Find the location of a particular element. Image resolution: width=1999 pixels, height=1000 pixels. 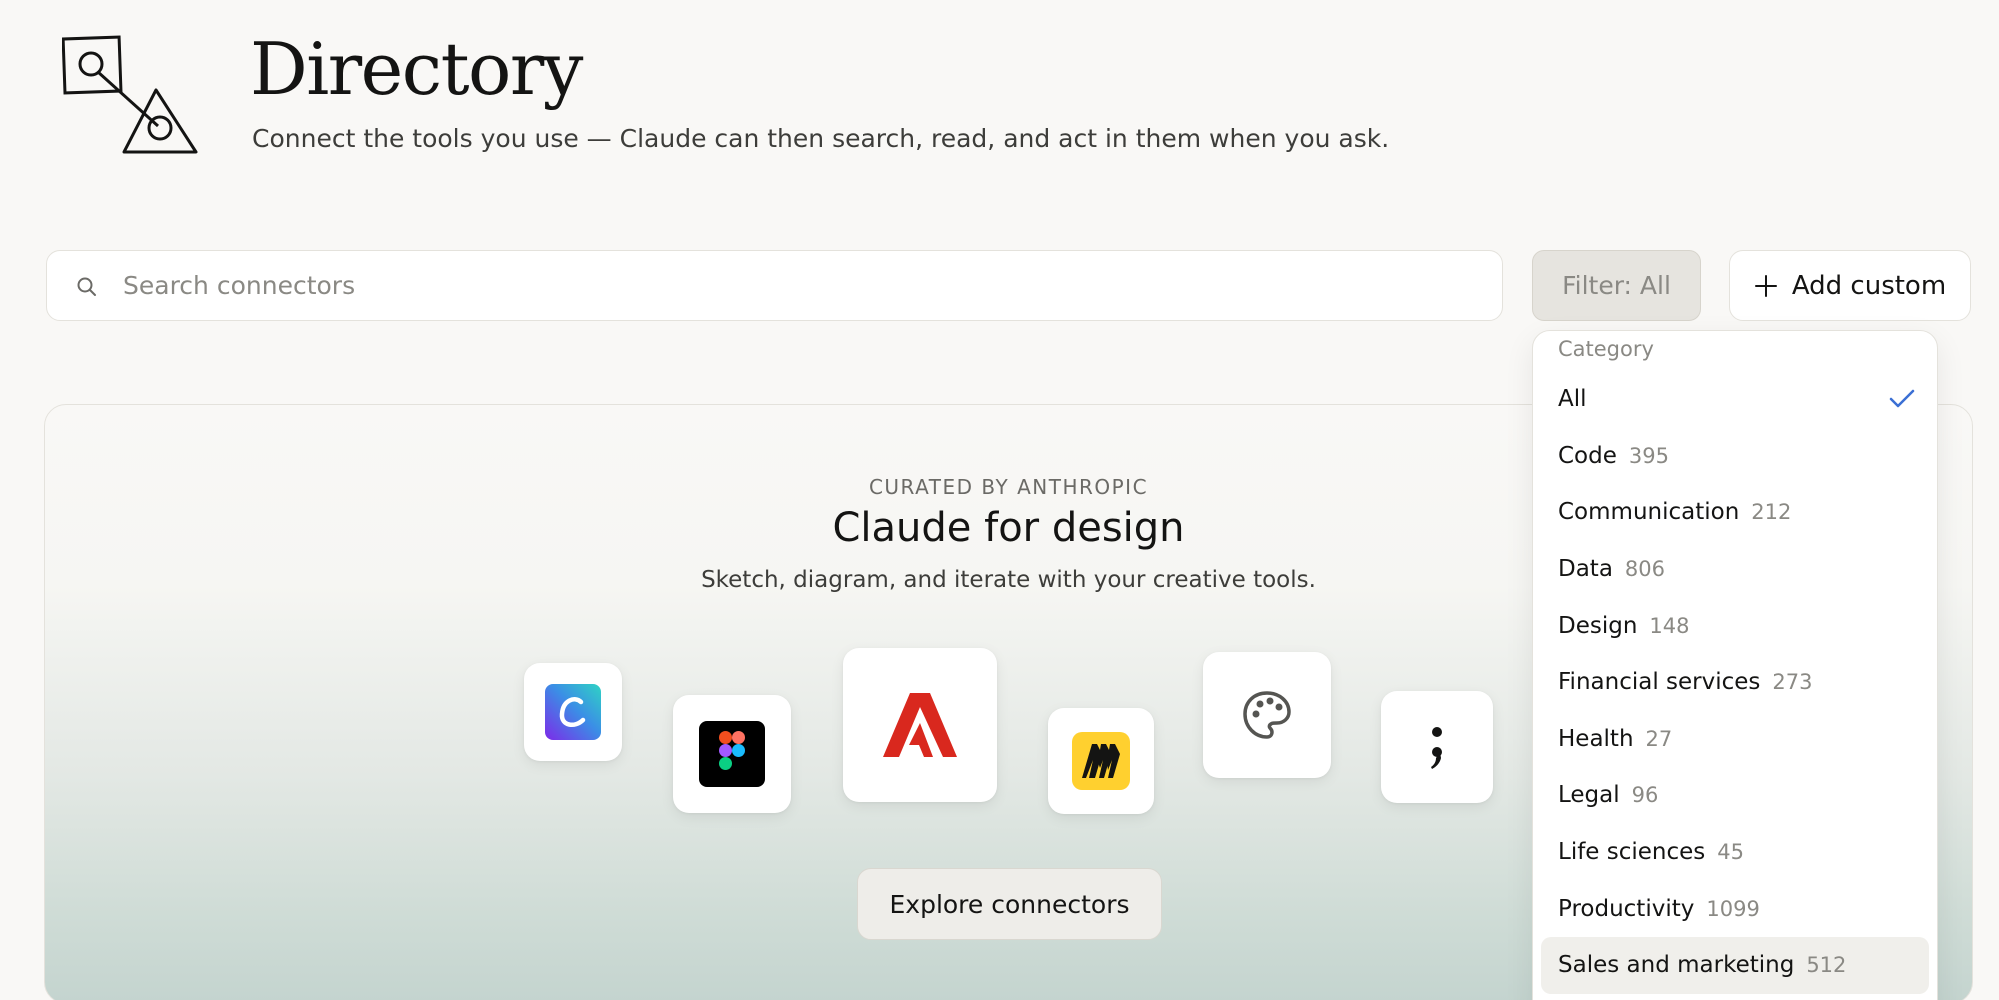

category-label: Data is located at coordinates (1585, 569).